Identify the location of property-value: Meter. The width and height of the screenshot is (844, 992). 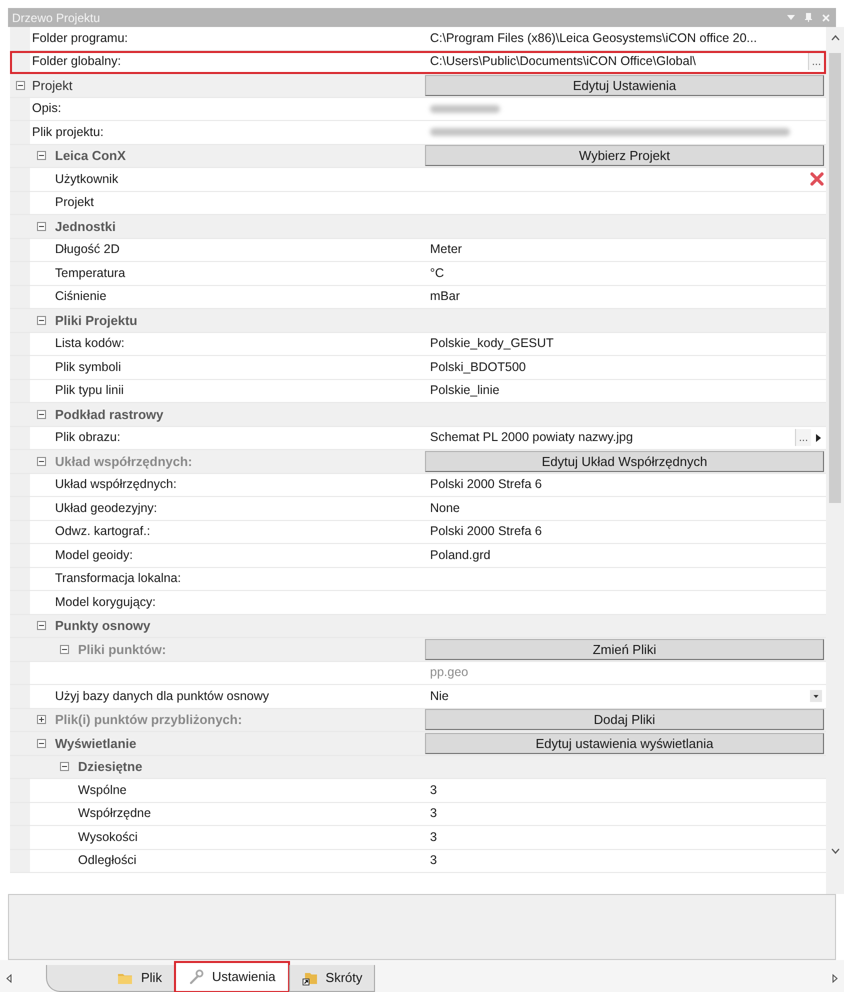
(446, 249).